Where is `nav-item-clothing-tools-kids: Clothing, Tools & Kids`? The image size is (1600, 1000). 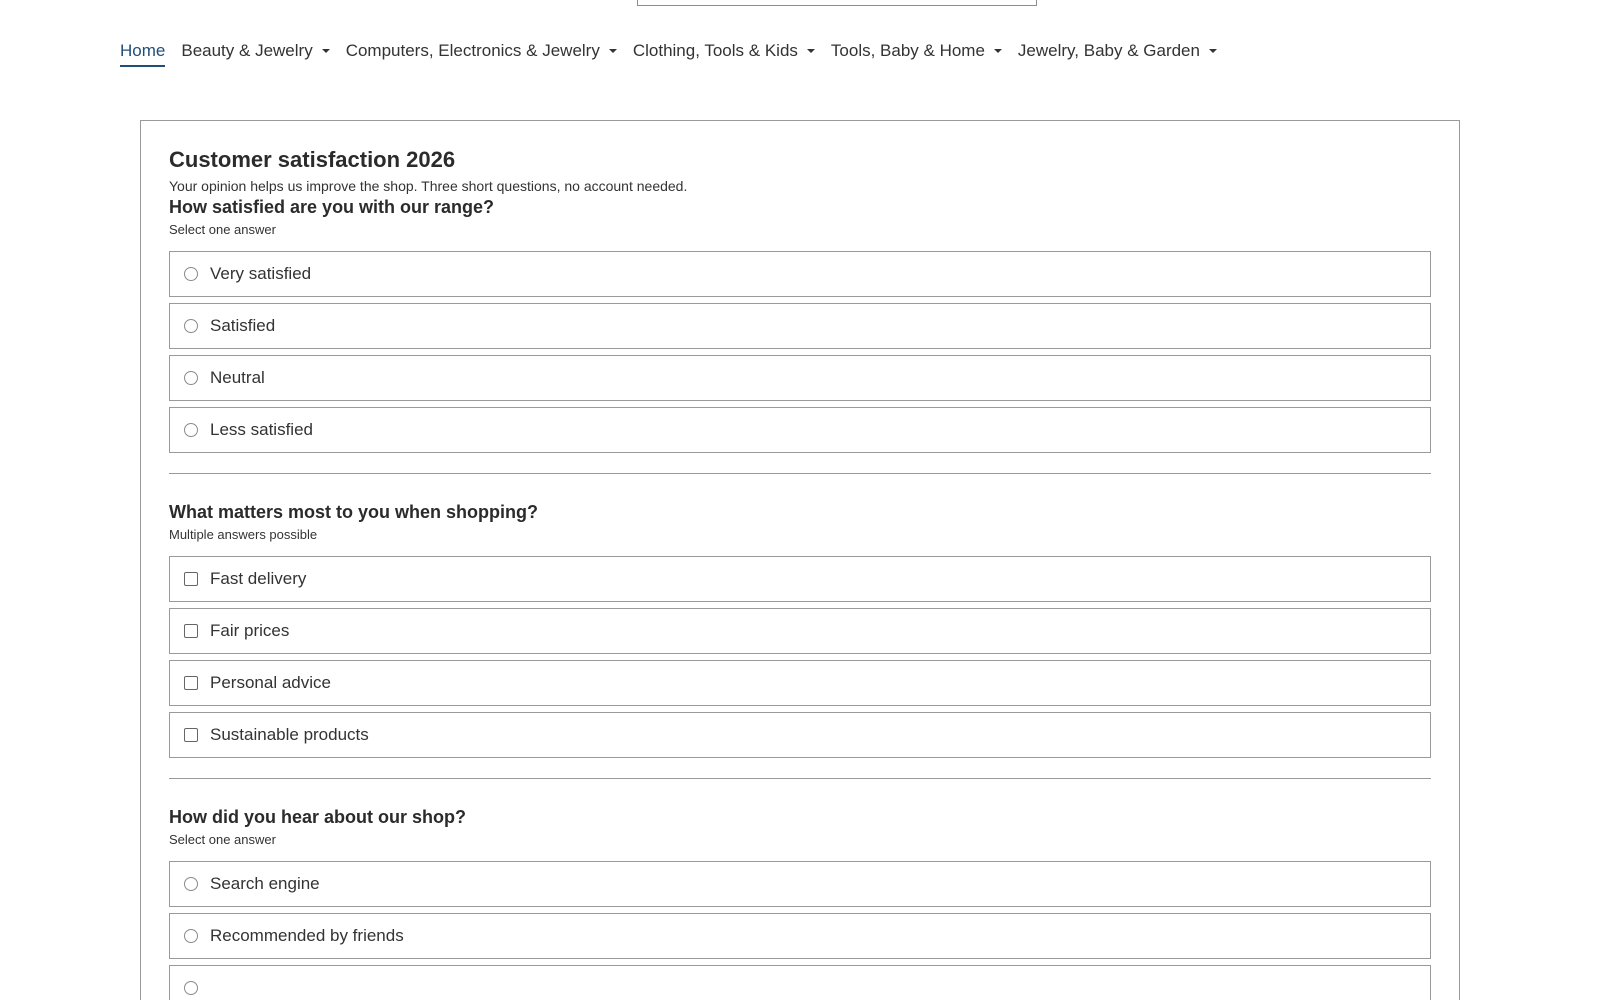 nav-item-clothing-tools-kids: Clothing, Tools & Kids is located at coordinates (724, 51).